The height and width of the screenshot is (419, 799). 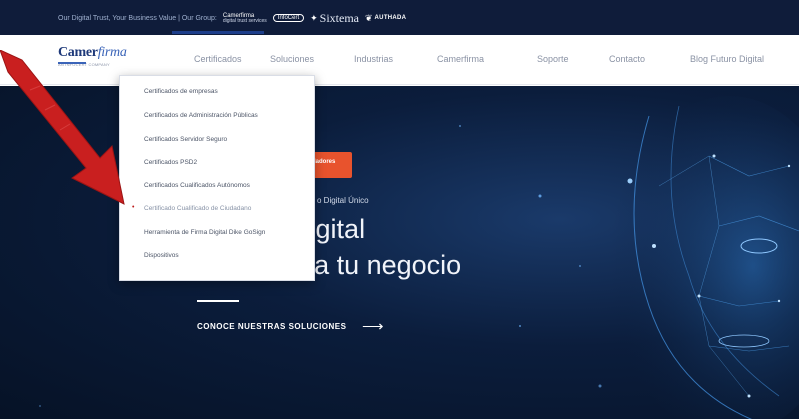 I want to click on infocert-badge: InfoCert, so click(x=288, y=18).